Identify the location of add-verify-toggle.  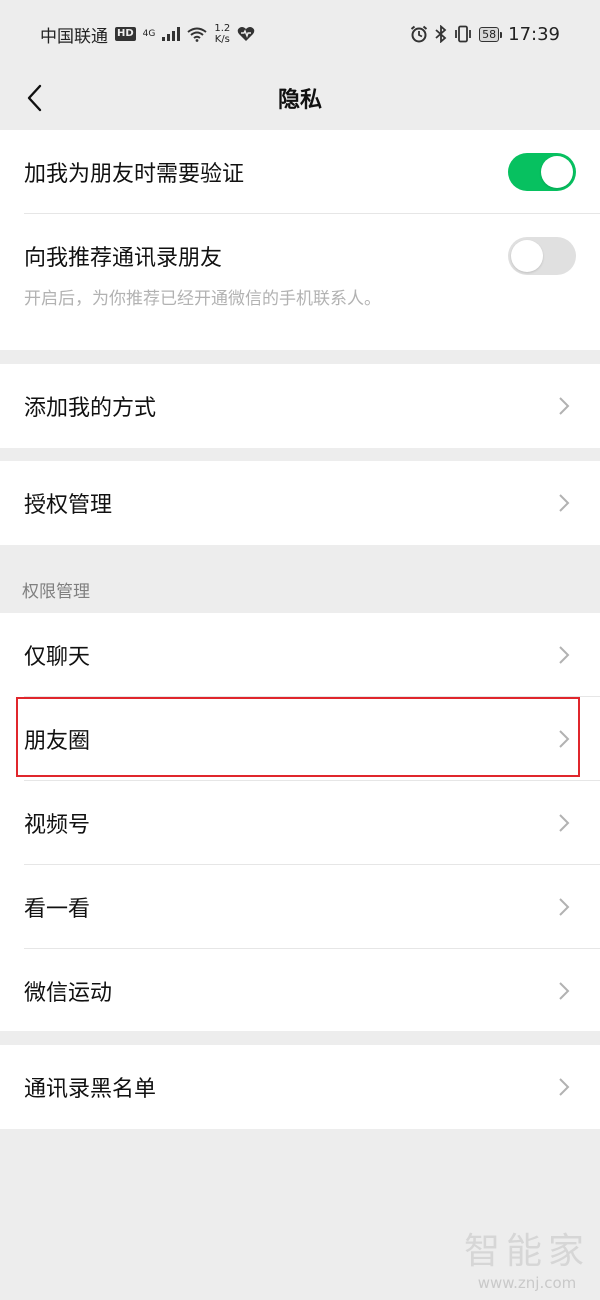
(542, 172).